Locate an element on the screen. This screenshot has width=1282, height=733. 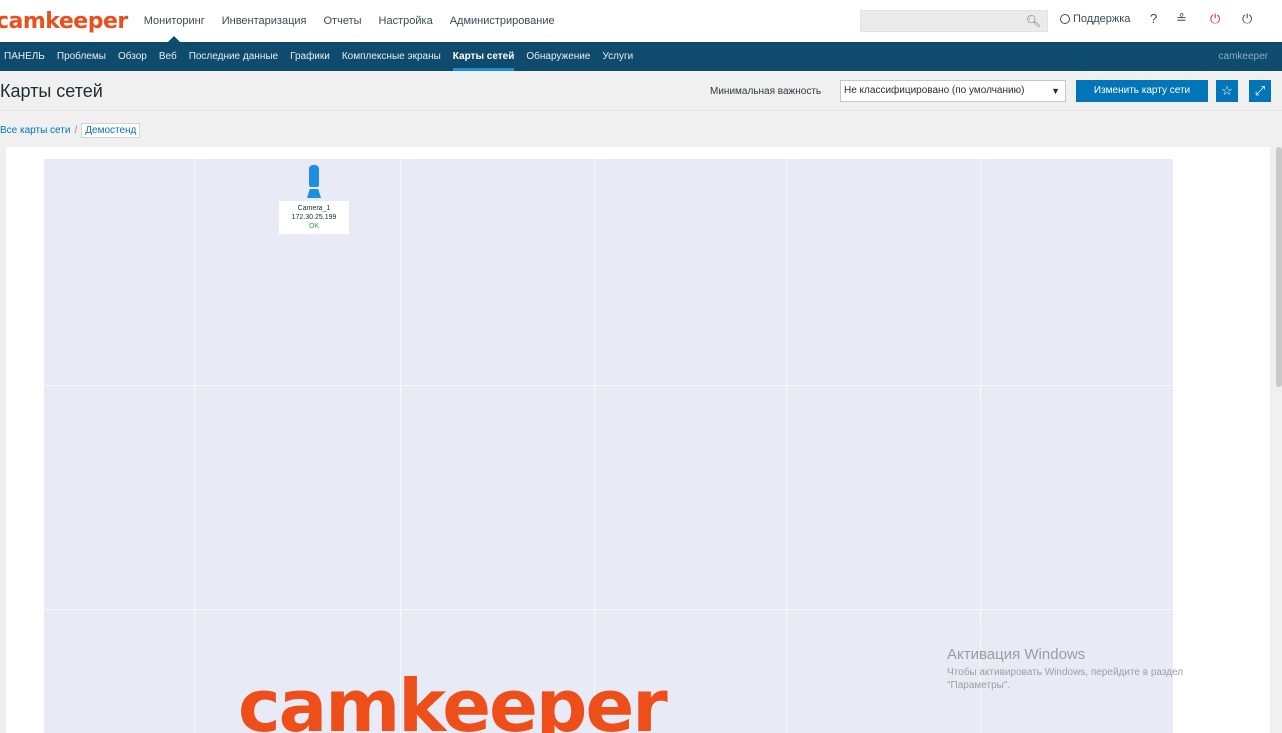
current-user: camkeeper is located at coordinates (1243, 56).